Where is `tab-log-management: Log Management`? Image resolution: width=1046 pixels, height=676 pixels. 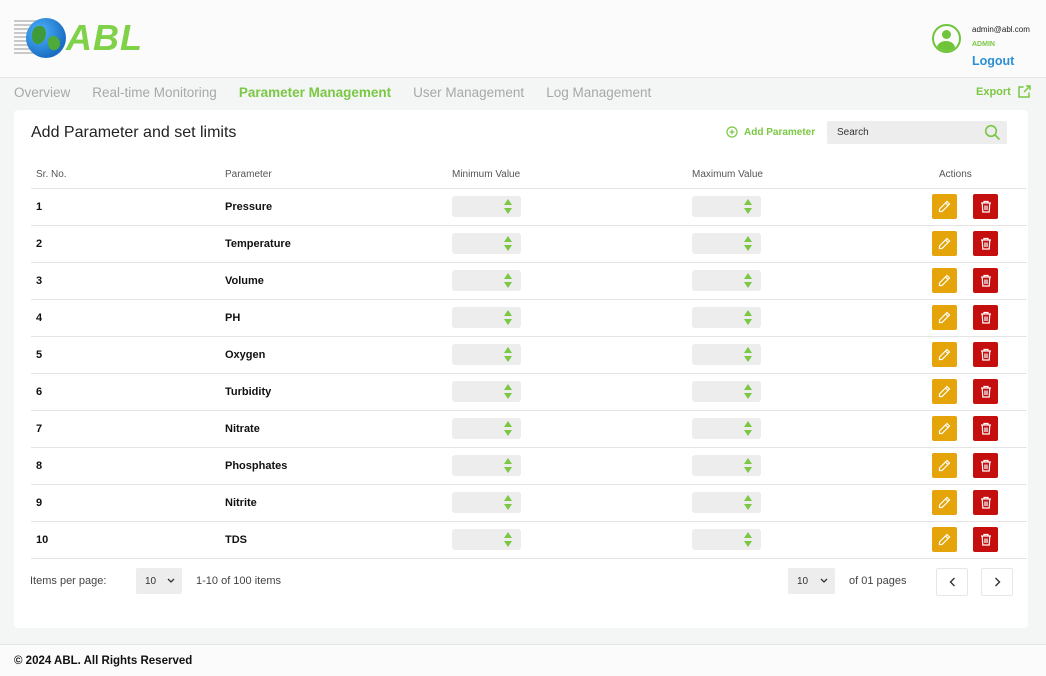 tab-log-management: Log Management is located at coordinates (598, 93).